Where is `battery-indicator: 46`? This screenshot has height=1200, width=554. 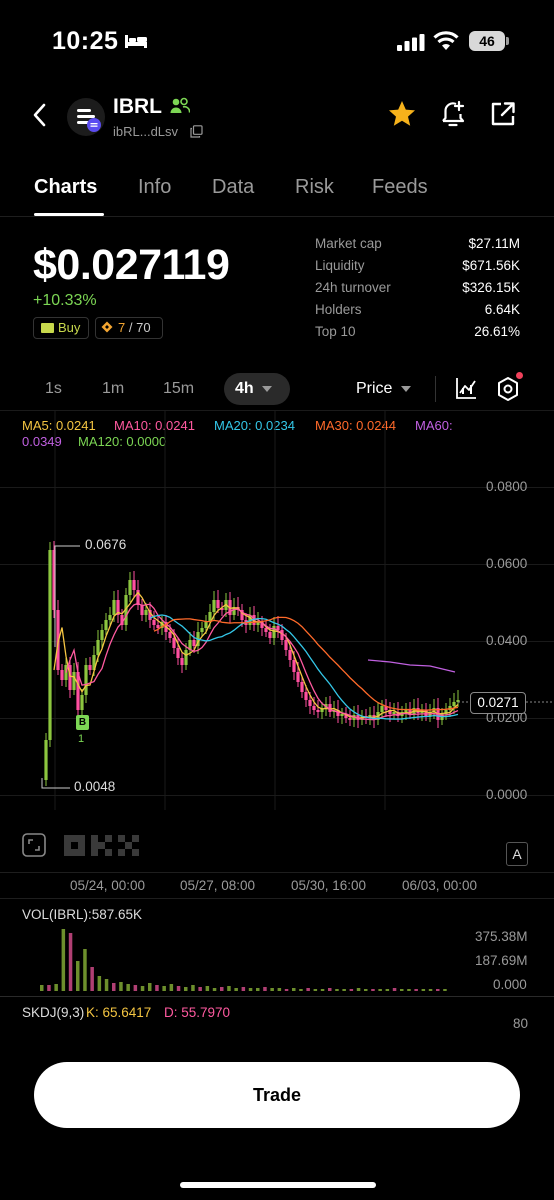
battery-indicator: 46 is located at coordinates (487, 41).